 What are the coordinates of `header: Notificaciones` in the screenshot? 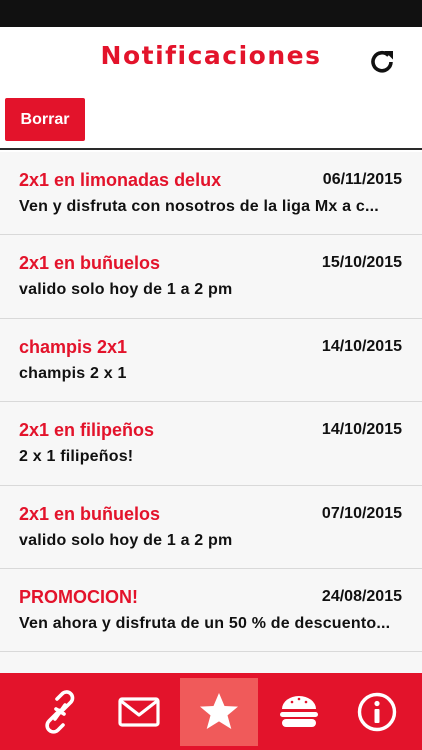 It's located at (211, 58).